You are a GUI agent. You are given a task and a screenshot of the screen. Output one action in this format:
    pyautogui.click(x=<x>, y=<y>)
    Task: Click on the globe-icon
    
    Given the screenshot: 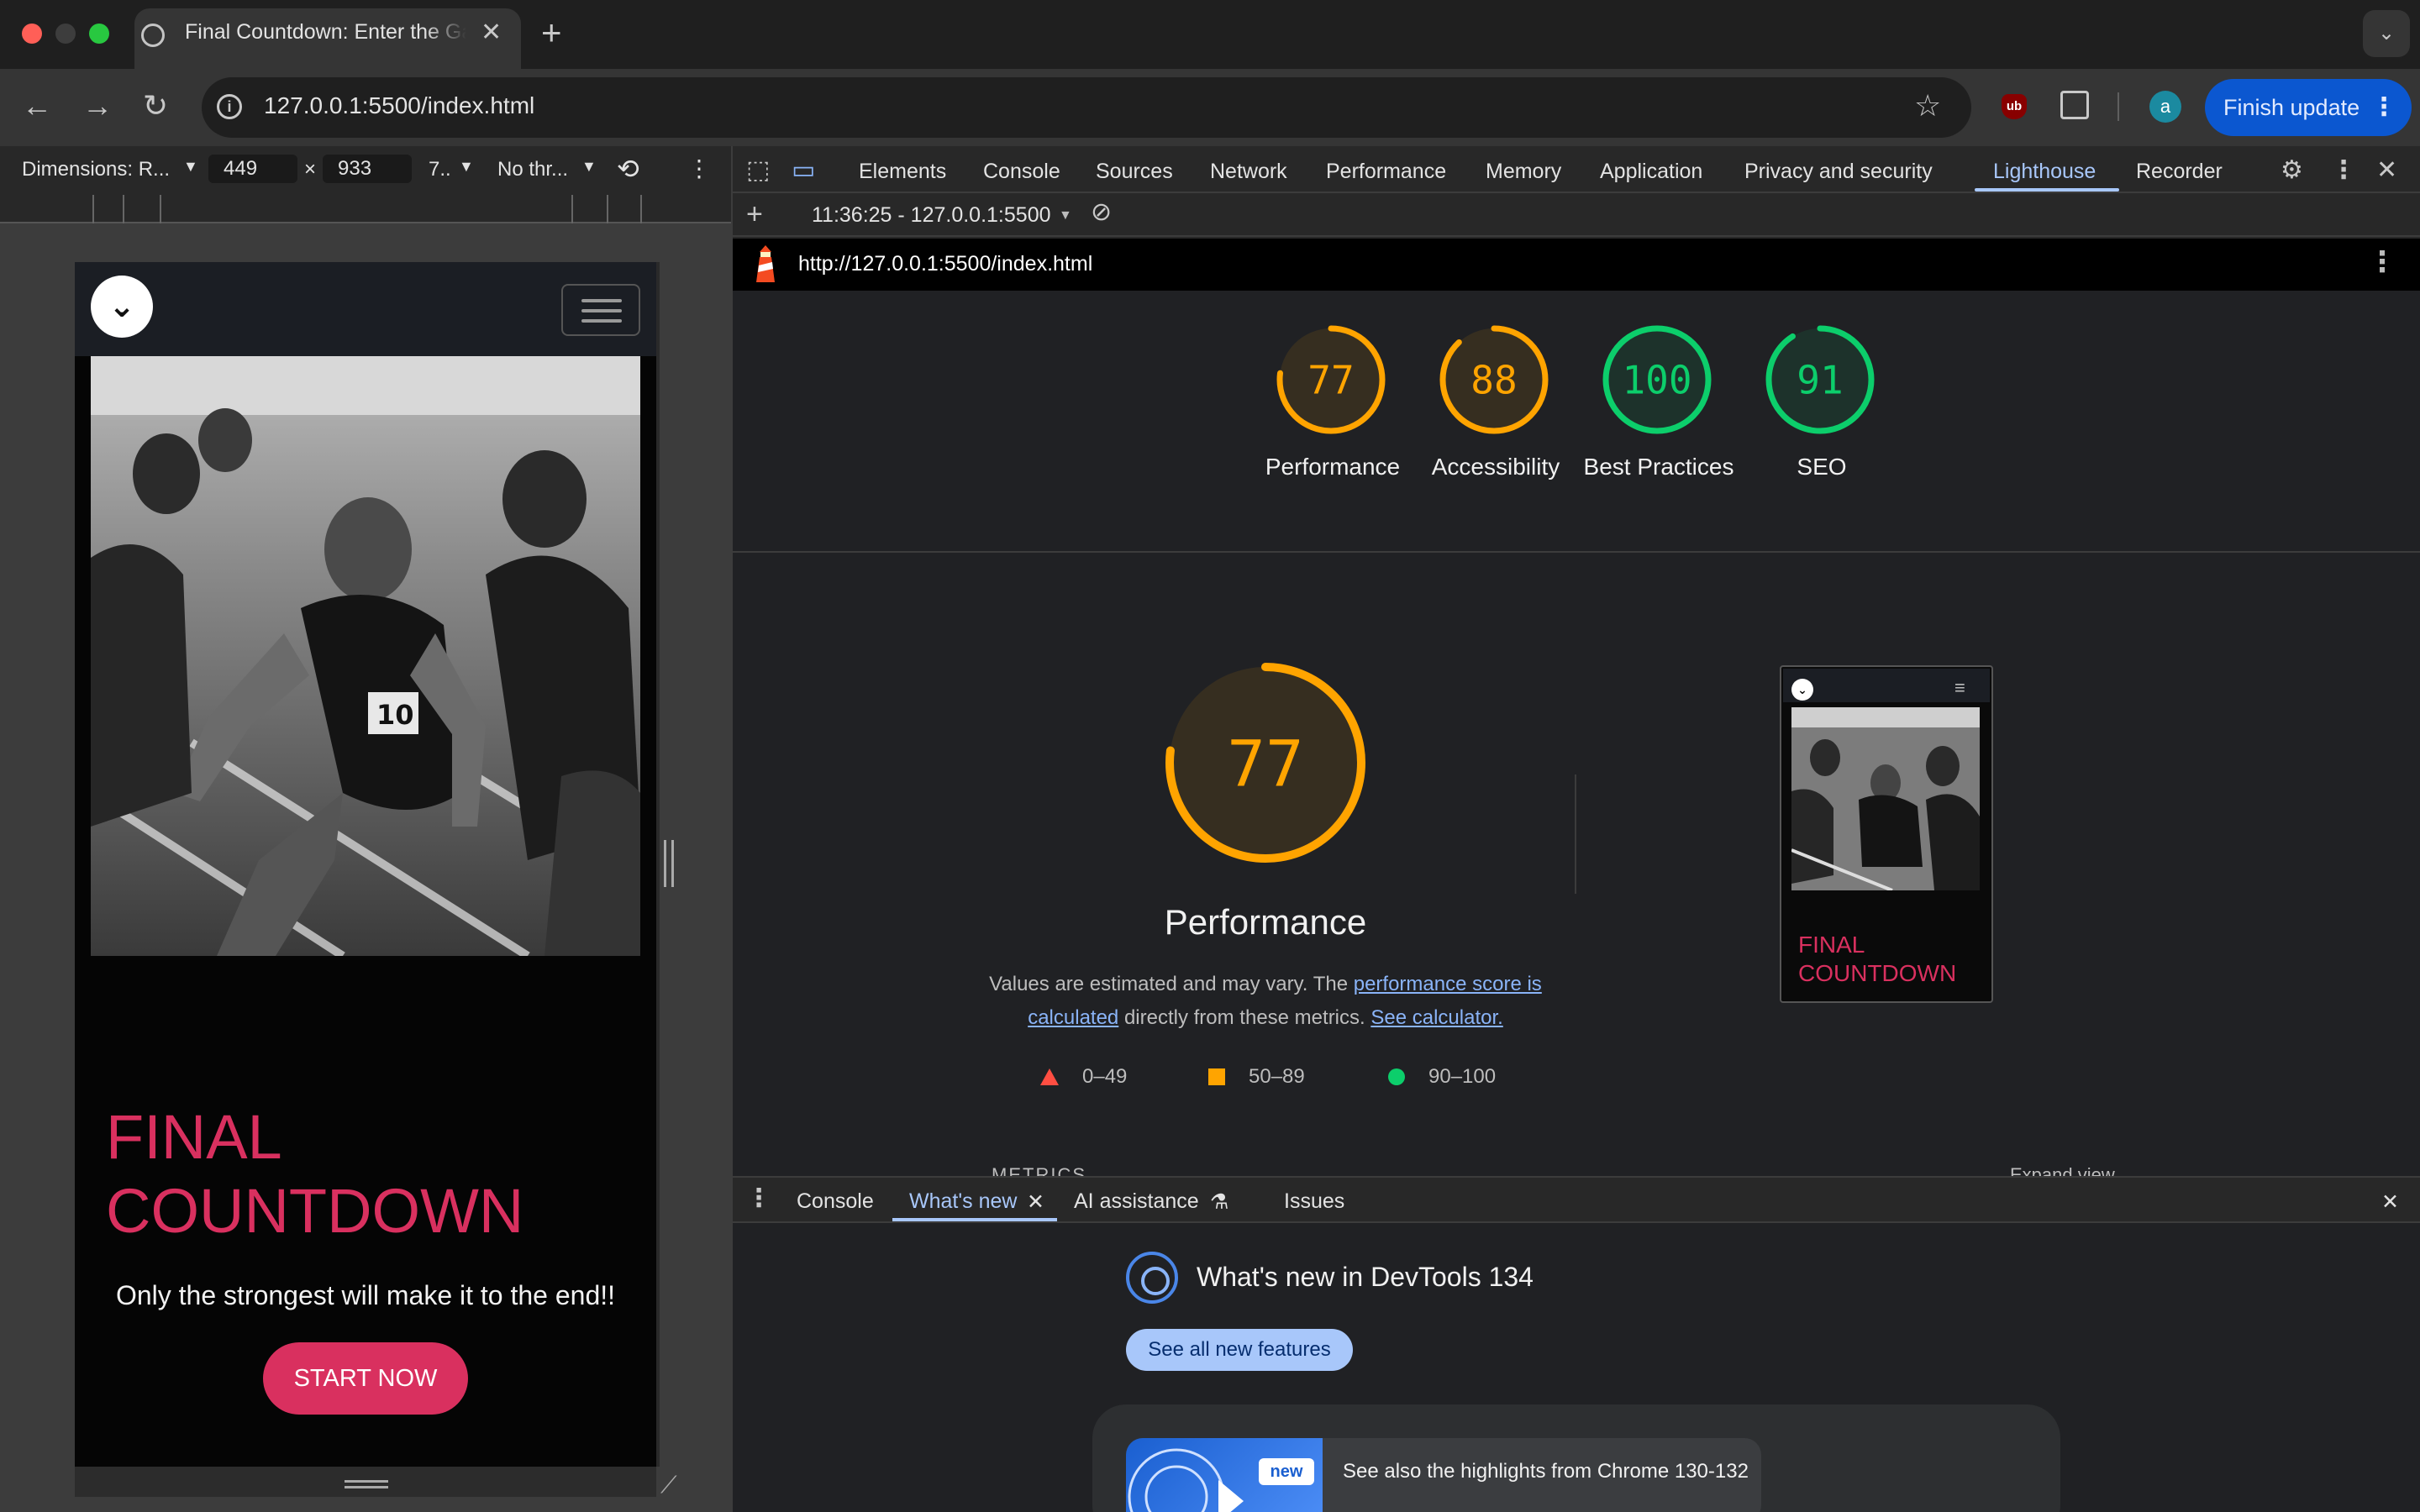 What is the action you would take?
    pyautogui.click(x=153, y=35)
    